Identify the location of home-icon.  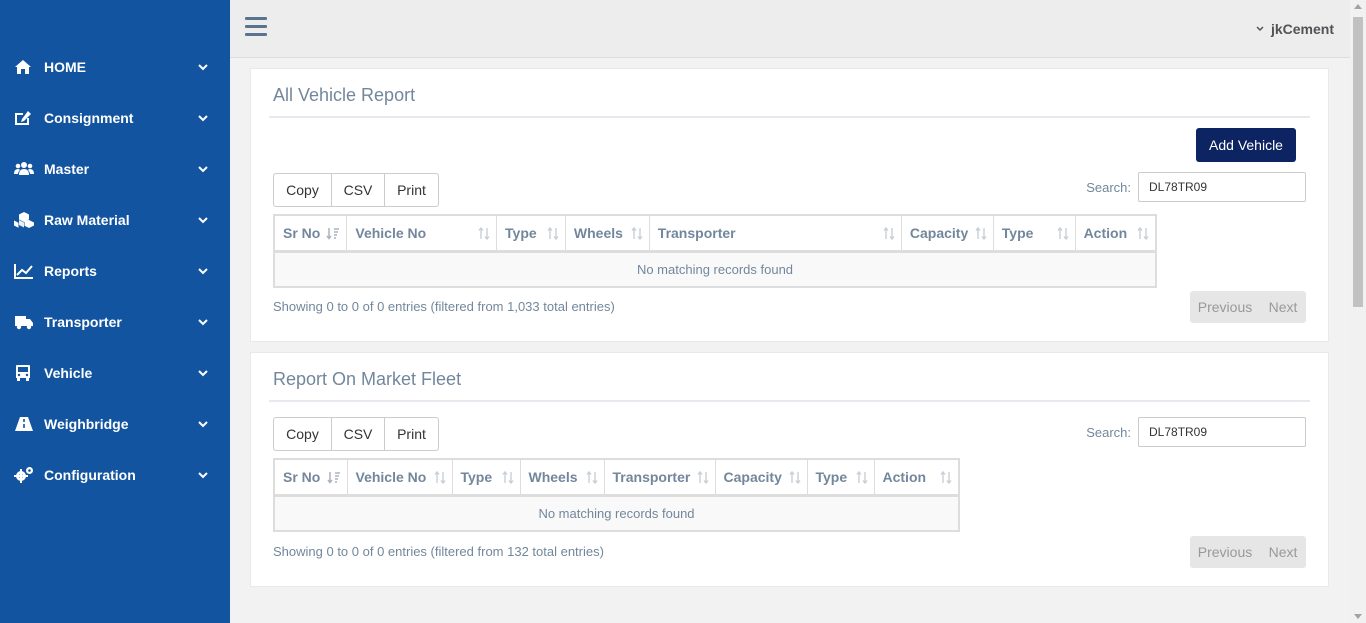
(25, 67).